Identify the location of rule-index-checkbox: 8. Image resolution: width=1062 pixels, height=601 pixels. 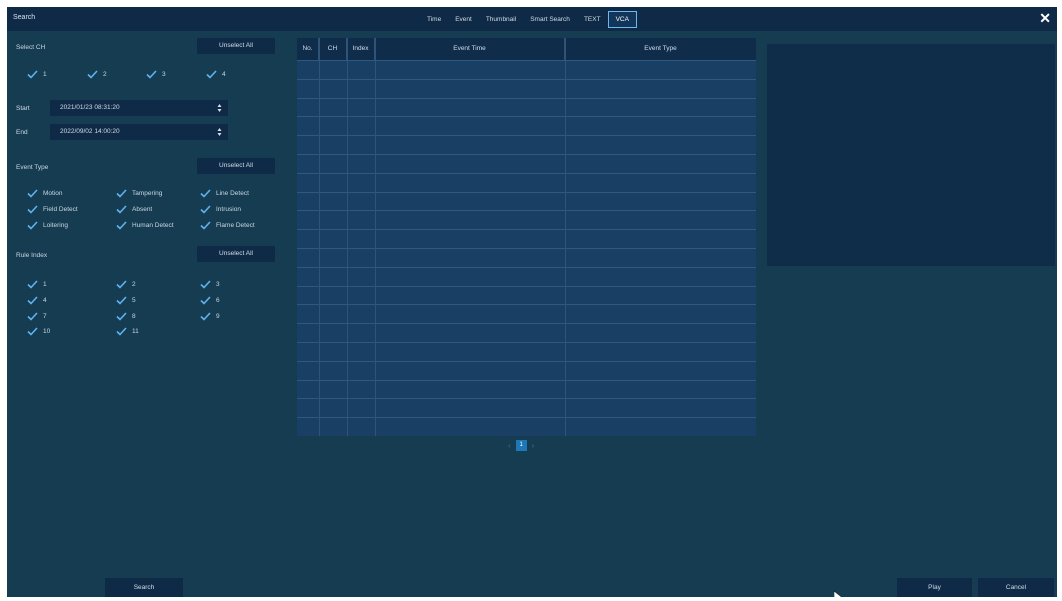
(126, 316).